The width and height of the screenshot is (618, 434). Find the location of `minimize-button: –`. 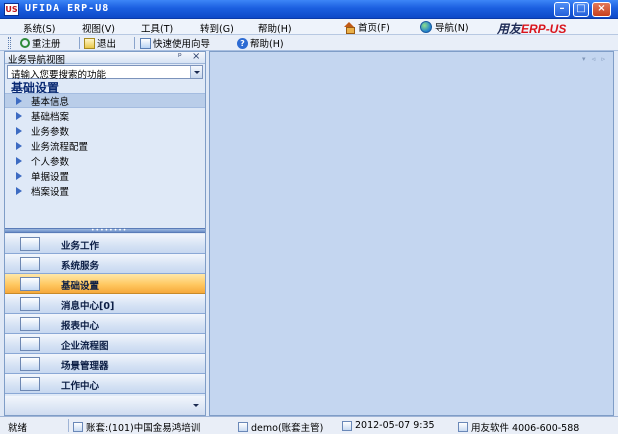

minimize-button: – is located at coordinates (562, 9).